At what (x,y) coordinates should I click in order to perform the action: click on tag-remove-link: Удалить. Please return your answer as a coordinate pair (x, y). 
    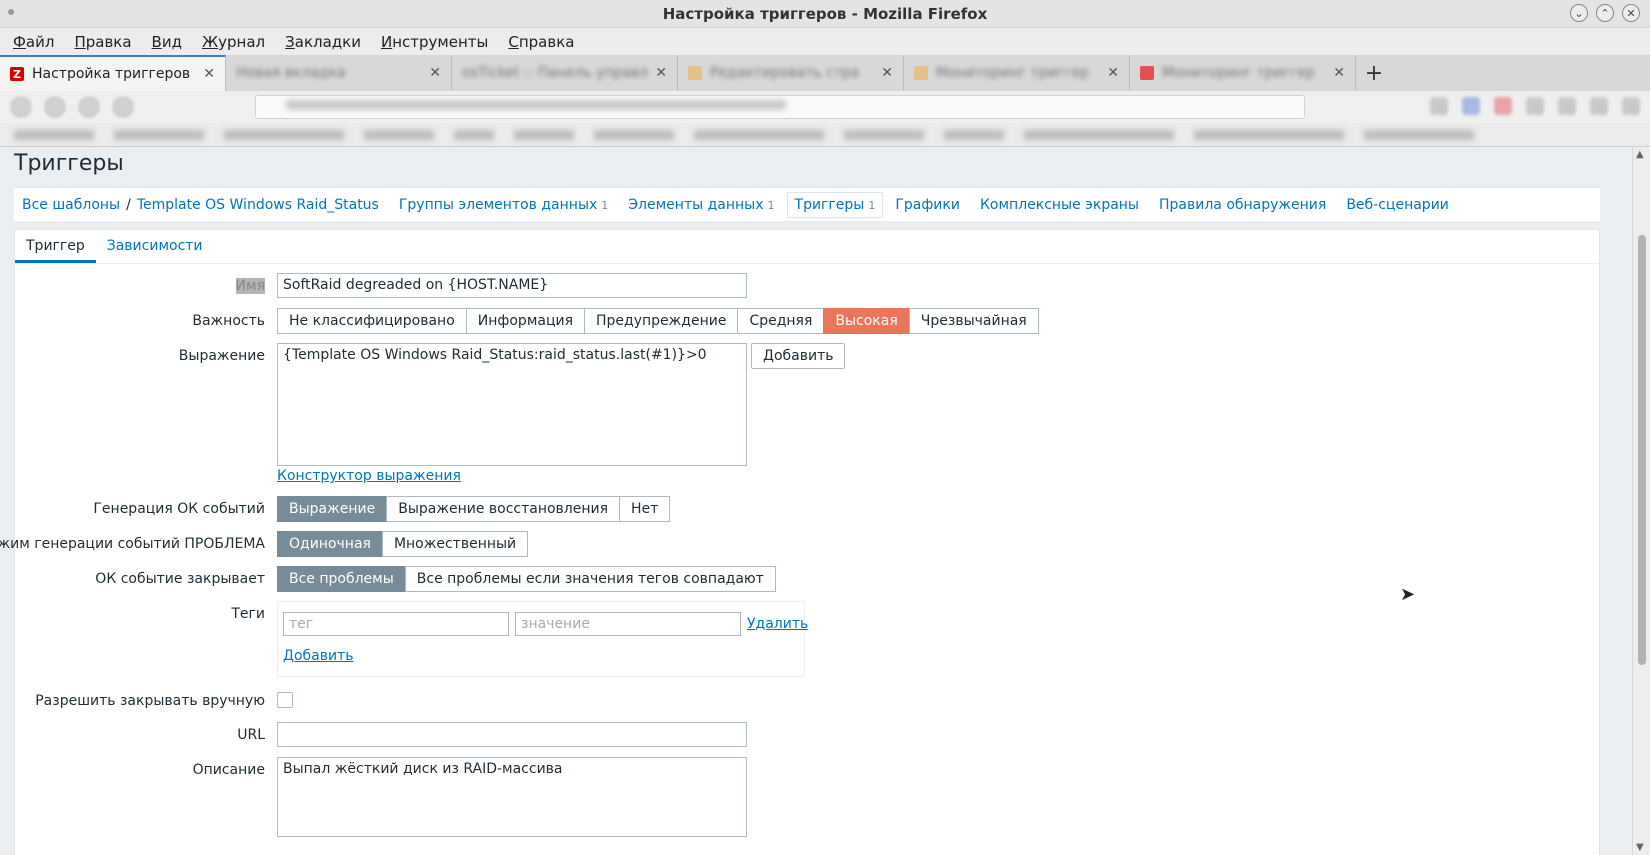
    Looking at the image, I should click on (777, 624).